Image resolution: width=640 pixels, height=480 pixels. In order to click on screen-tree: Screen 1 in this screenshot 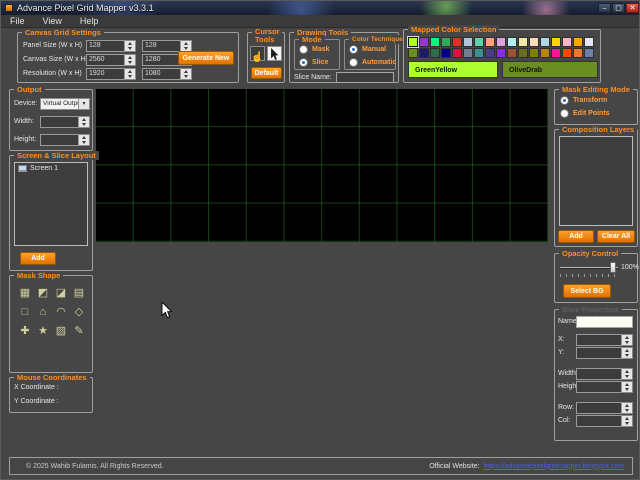, I will do `click(51, 204)`.